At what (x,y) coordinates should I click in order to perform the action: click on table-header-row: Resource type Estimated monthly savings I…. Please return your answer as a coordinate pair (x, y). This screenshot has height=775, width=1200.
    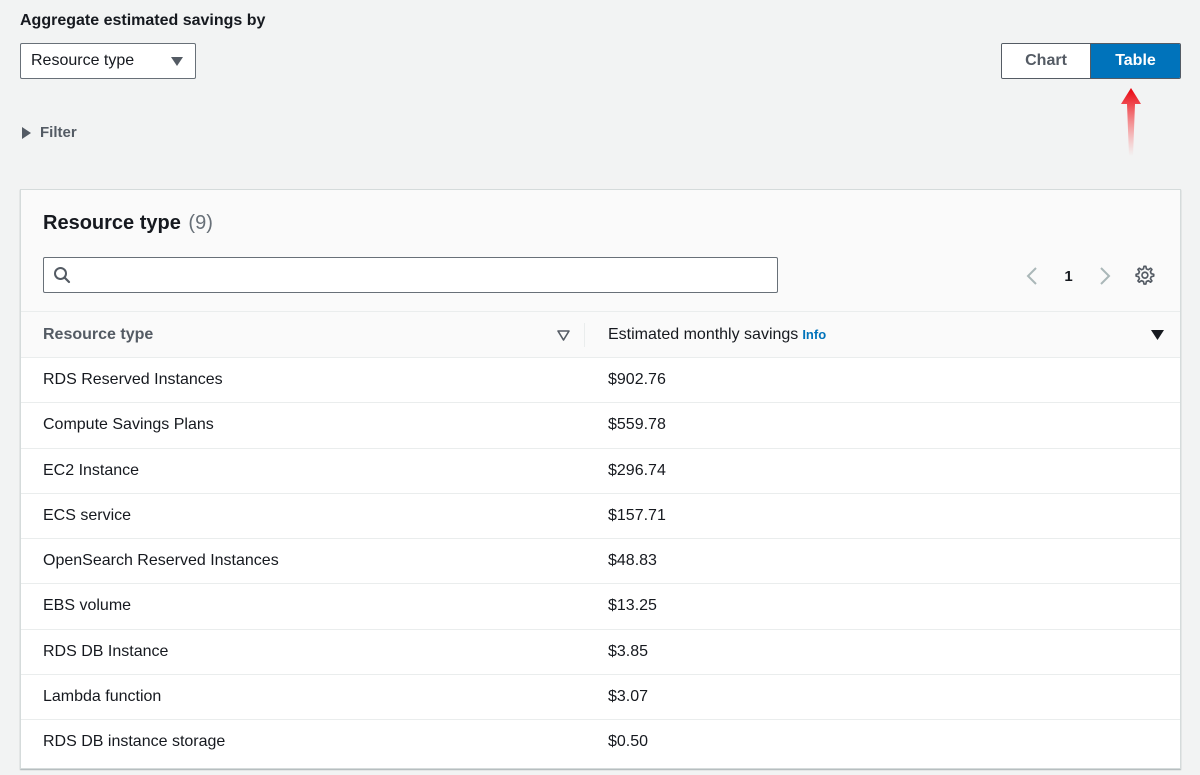
    Looking at the image, I should click on (600, 335).